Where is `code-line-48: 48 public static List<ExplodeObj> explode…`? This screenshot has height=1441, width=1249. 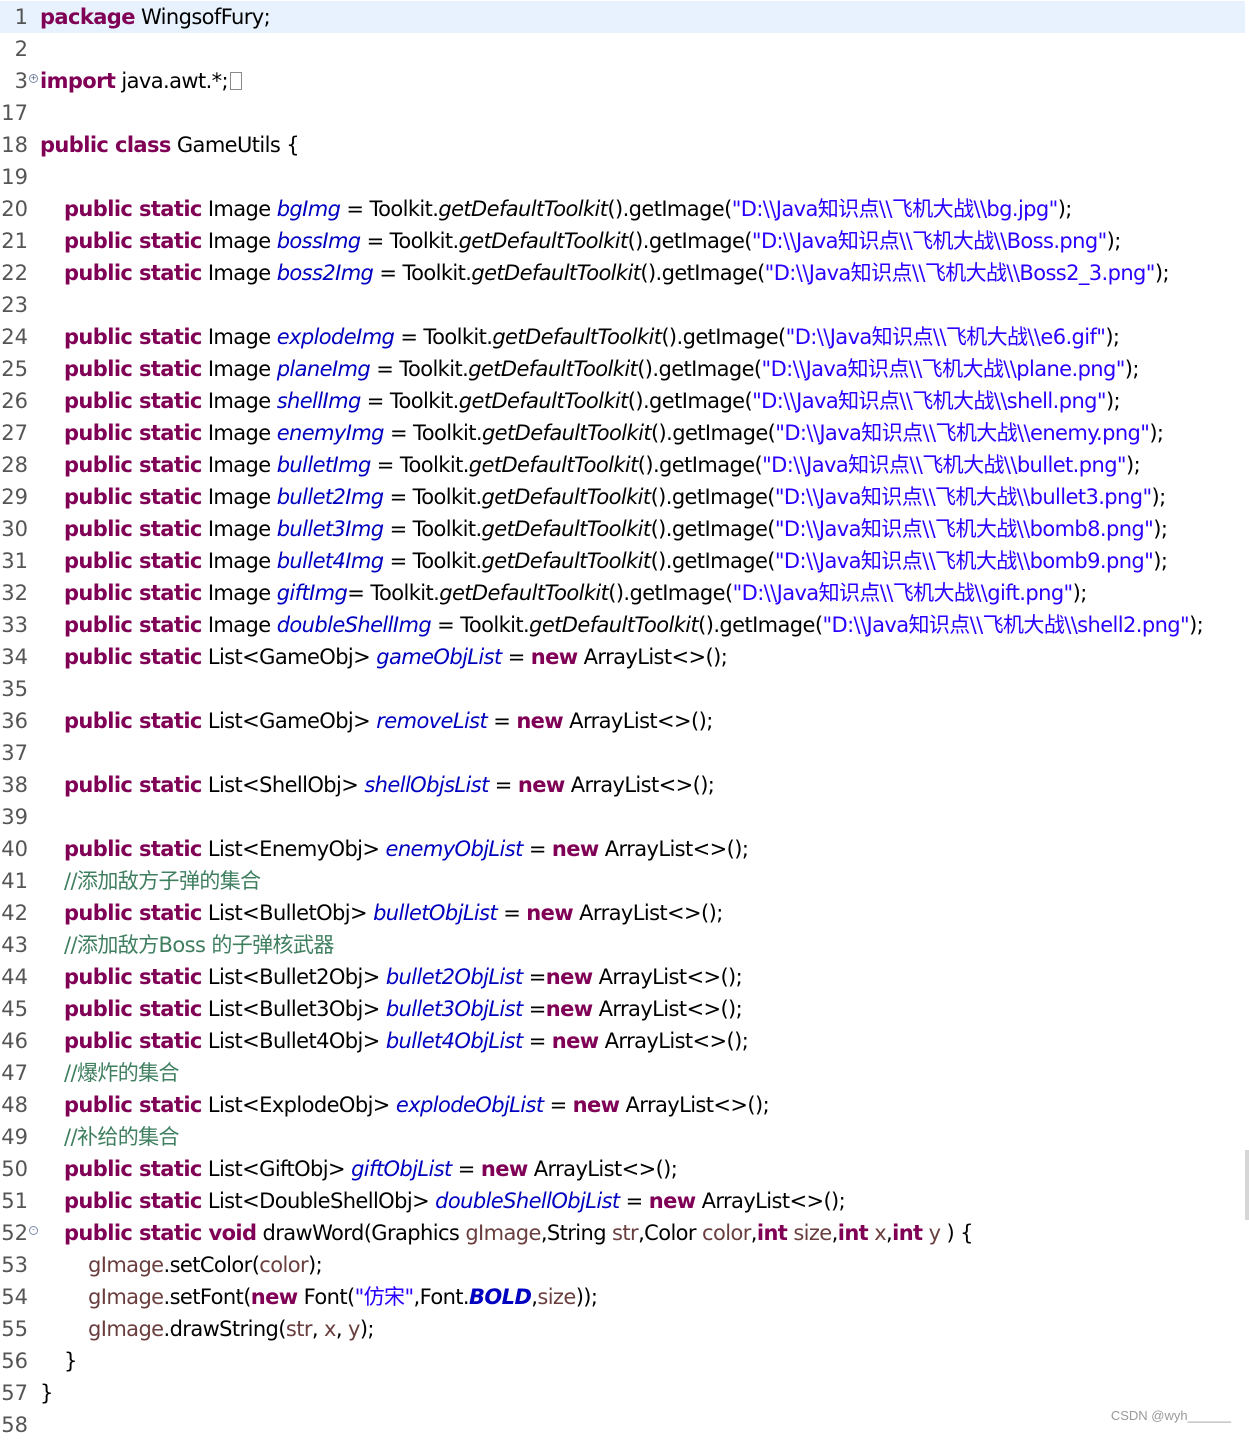
code-line-48: 48 public static List<ExplodeObj> explode… is located at coordinates (624, 1105).